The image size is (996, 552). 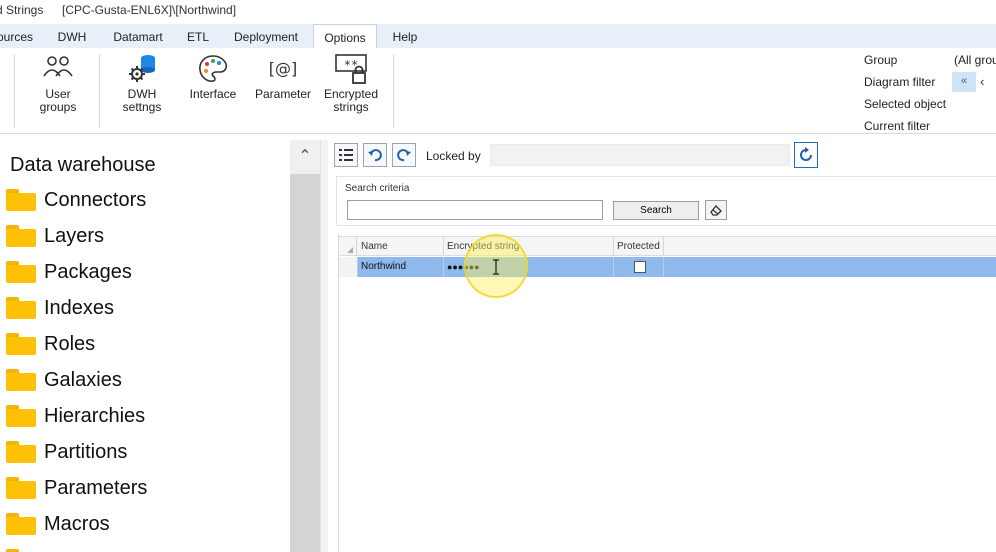 I want to click on locked-by-field, so click(x=640, y=155).